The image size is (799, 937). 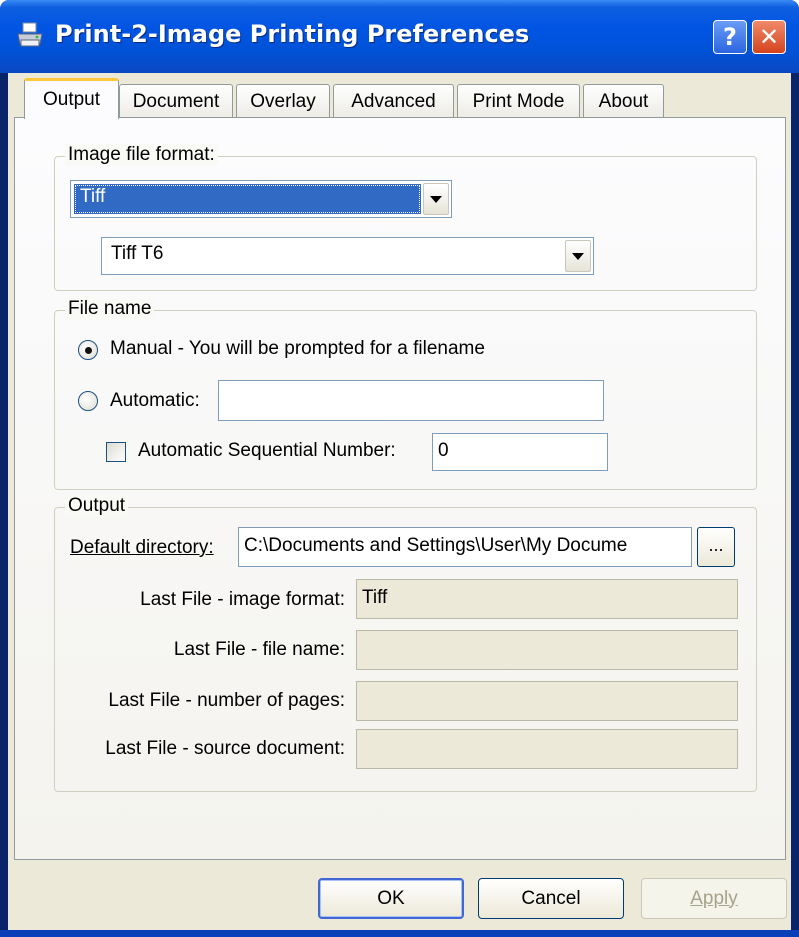 I want to click on cancel-button-label: Cancel, so click(x=551, y=898).